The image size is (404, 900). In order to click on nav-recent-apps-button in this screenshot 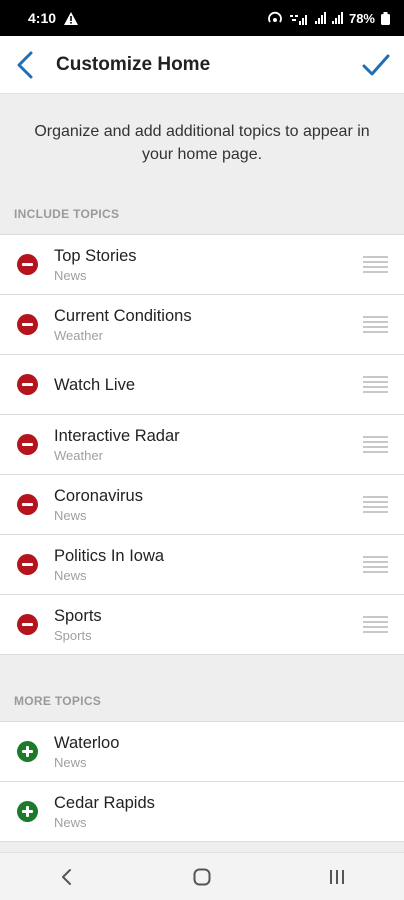, I will do `click(337, 876)`.